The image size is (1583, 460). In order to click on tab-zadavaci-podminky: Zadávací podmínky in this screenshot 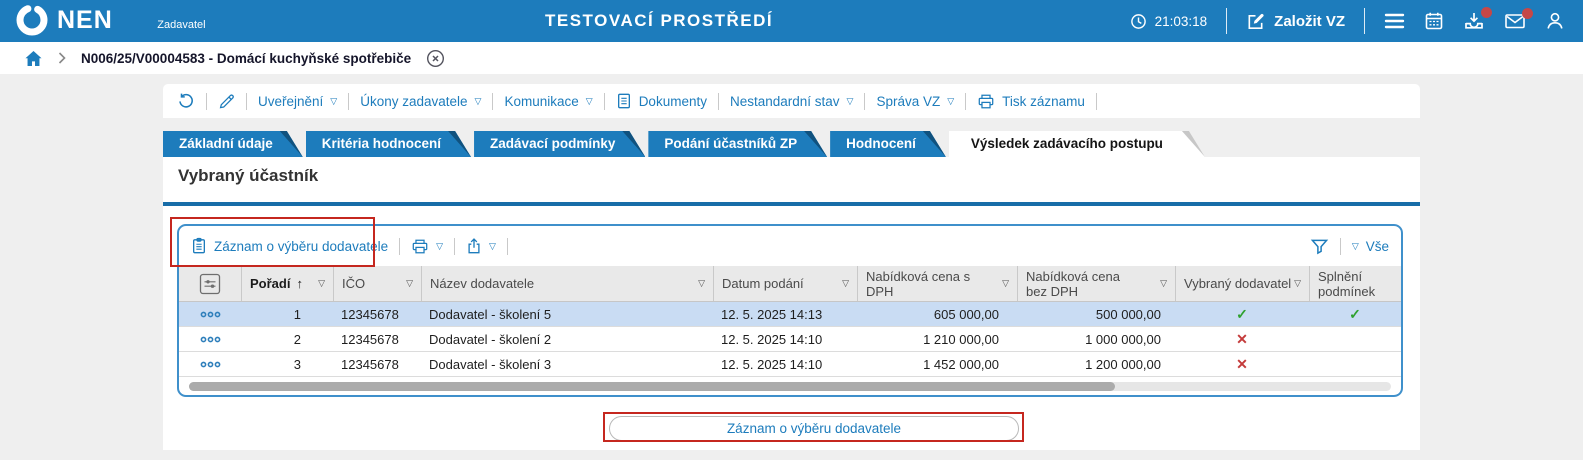, I will do `click(559, 144)`.